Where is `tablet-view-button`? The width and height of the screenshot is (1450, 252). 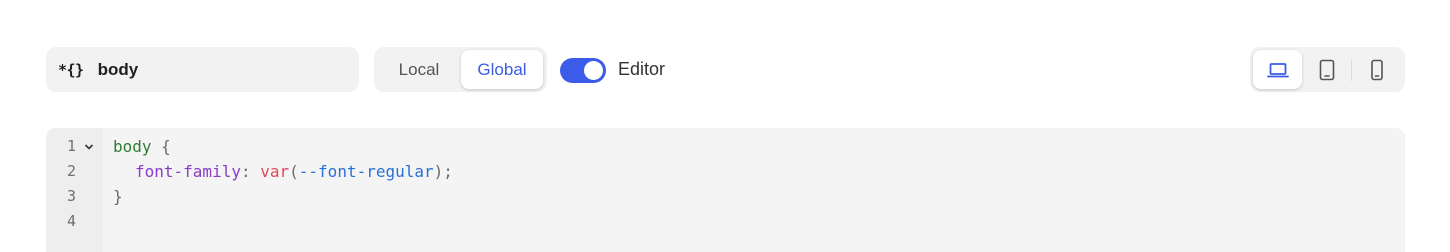 tablet-view-button is located at coordinates (1326, 69).